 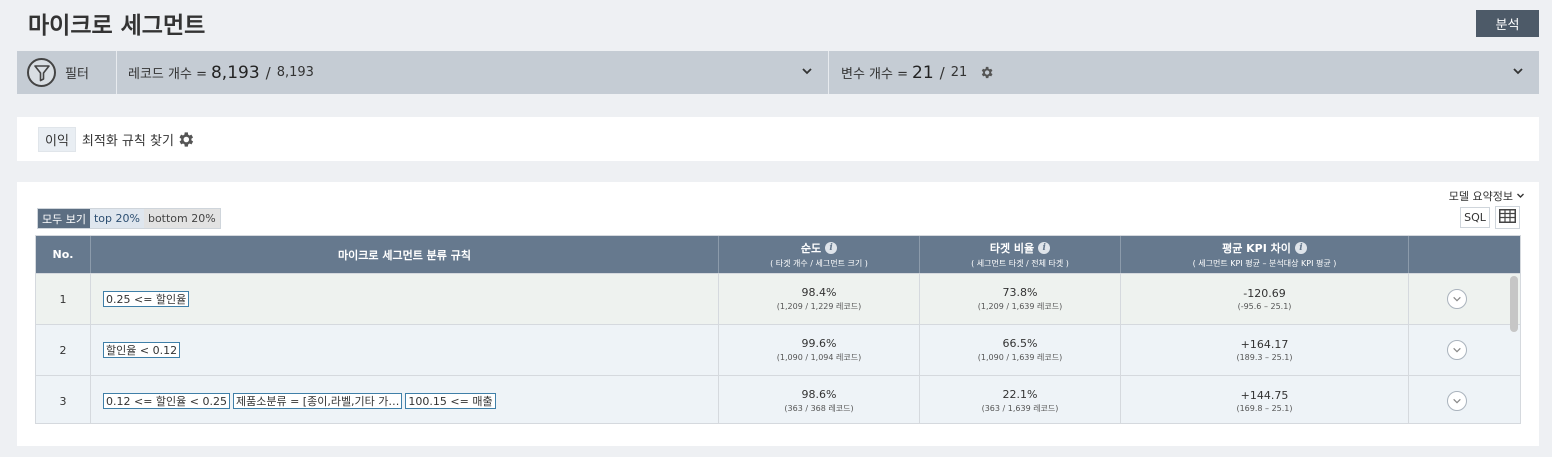 I want to click on model-summary-label: 모델 요약정보, so click(x=1480, y=196).